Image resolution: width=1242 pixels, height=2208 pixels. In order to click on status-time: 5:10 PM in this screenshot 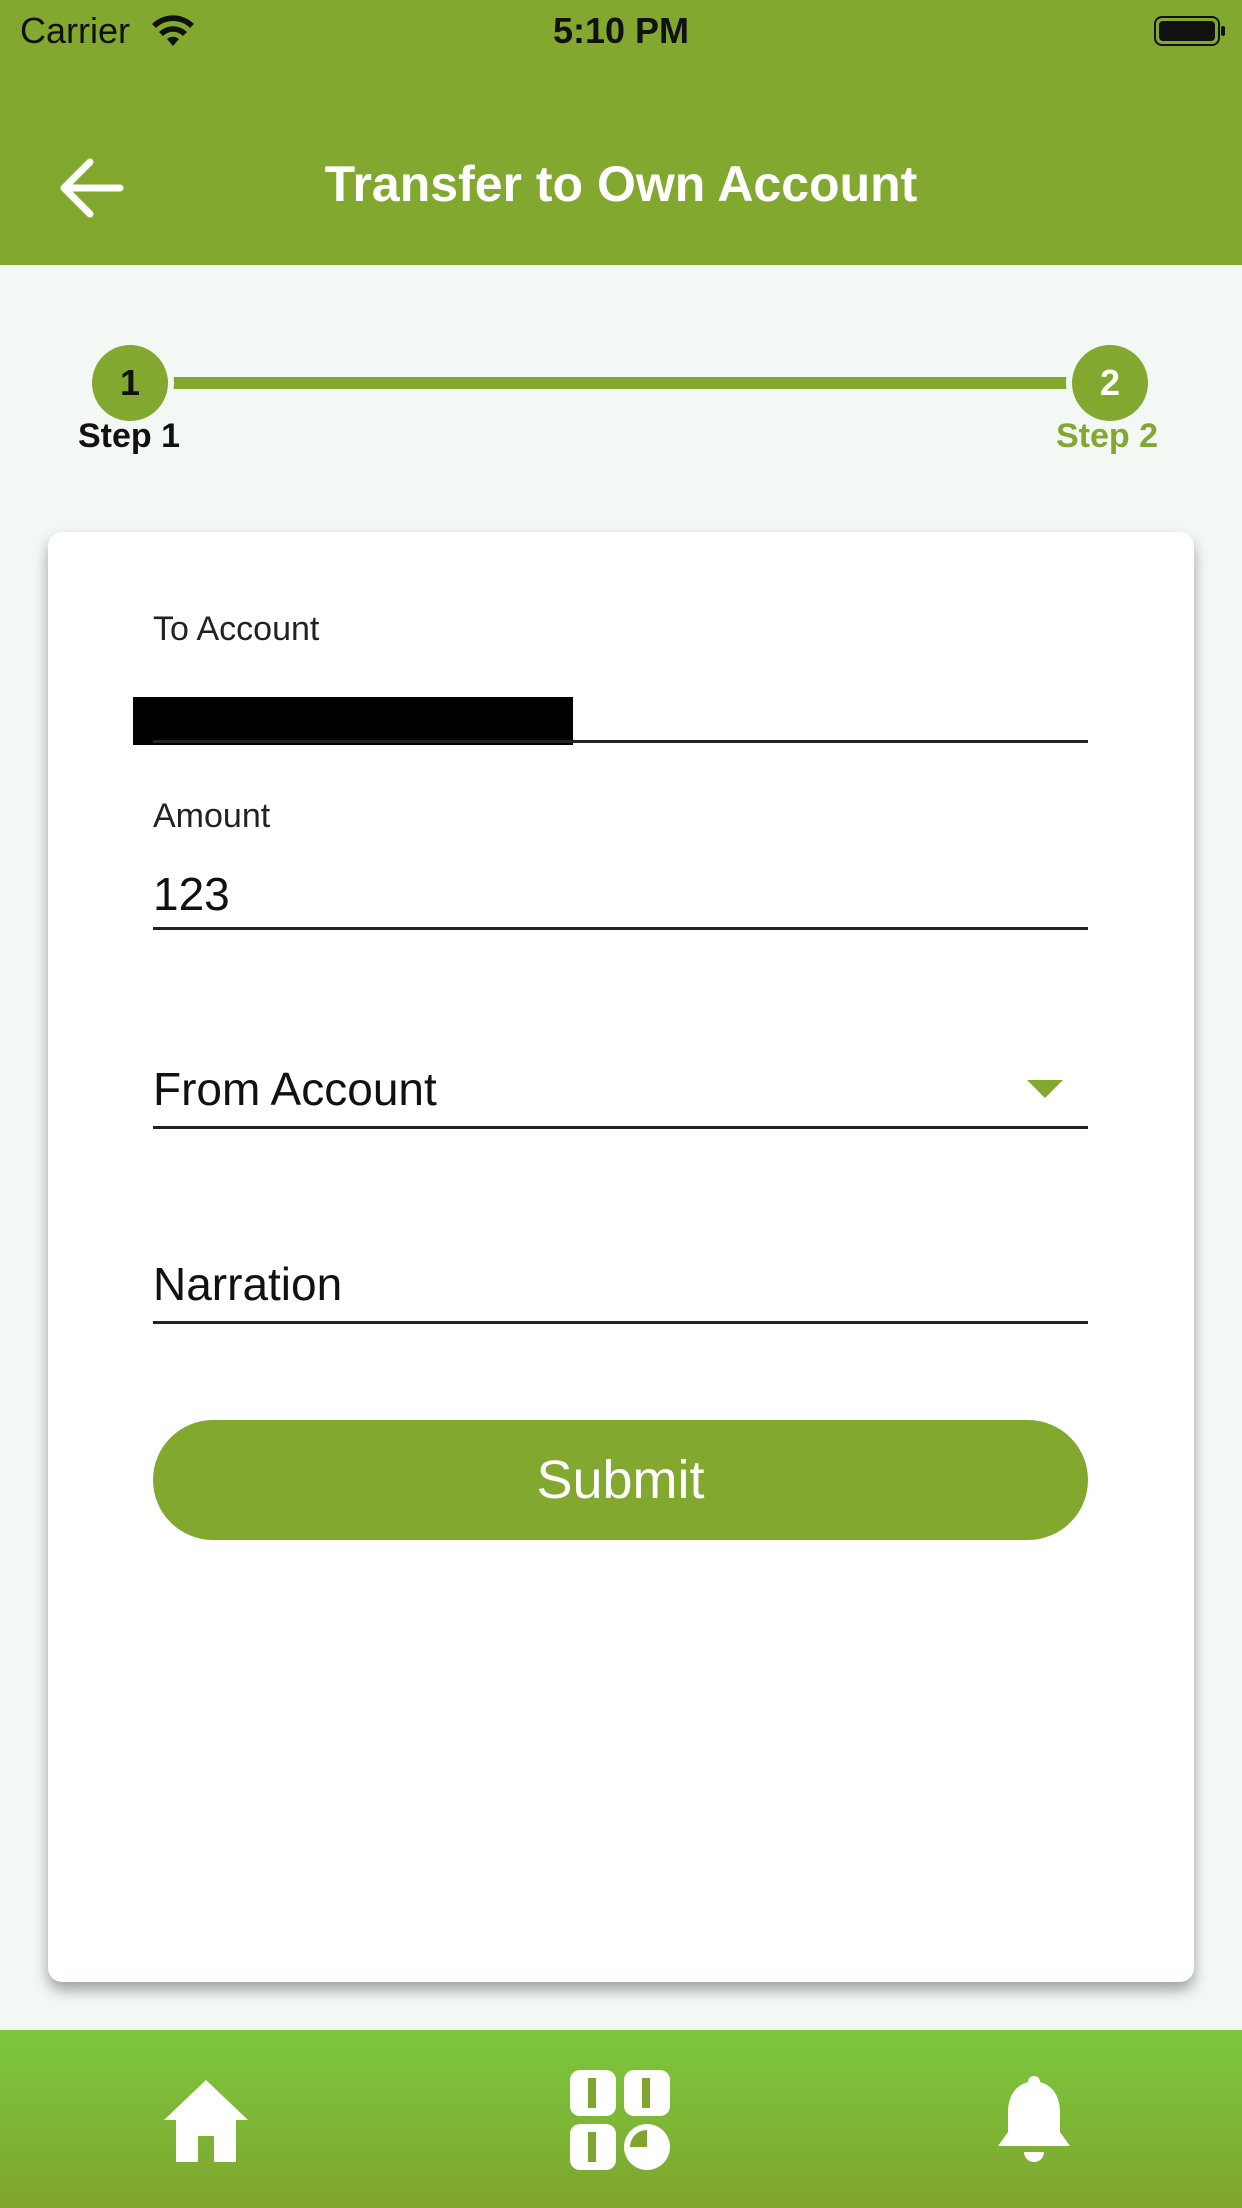, I will do `click(621, 30)`.